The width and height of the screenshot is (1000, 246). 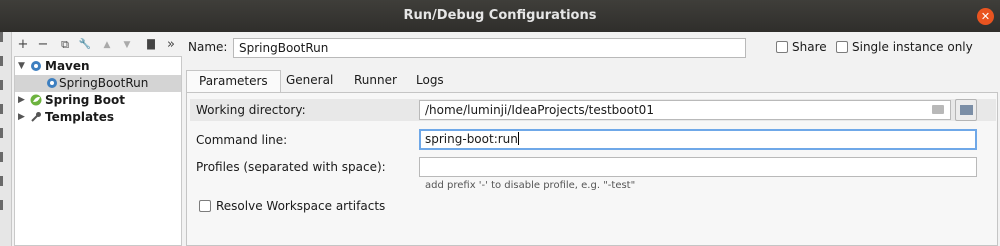 What do you see at coordinates (151, 45) in the screenshot?
I see `folder-icon: ▇` at bounding box center [151, 45].